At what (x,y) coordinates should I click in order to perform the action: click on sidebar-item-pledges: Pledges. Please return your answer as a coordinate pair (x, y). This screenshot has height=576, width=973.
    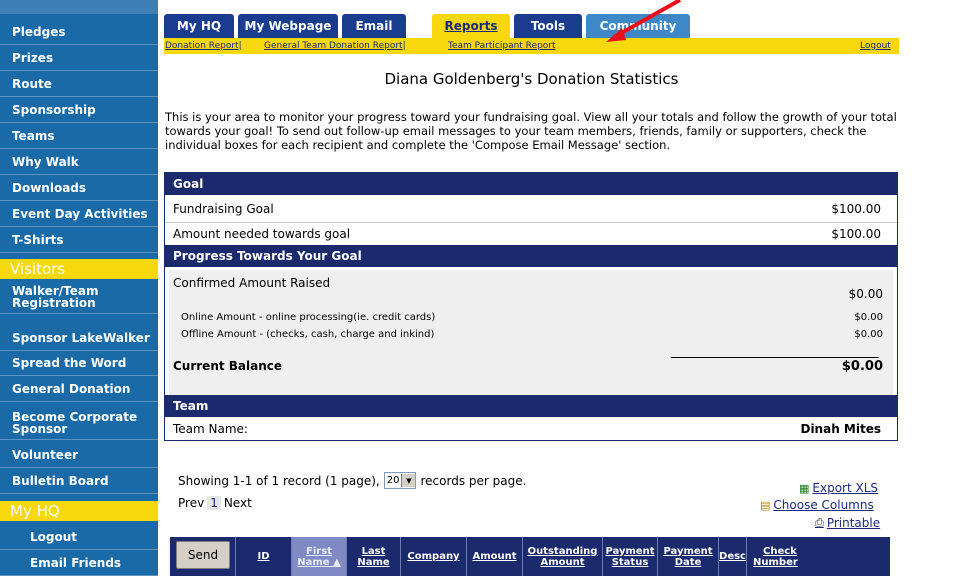
    Looking at the image, I should click on (79, 32).